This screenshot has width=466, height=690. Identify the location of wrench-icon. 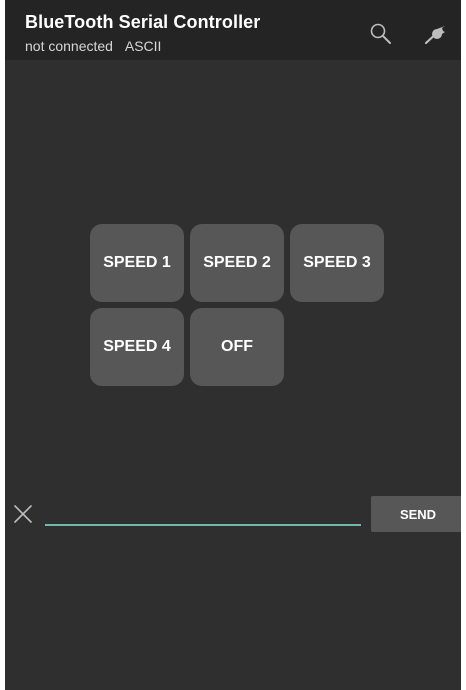
(434, 35).